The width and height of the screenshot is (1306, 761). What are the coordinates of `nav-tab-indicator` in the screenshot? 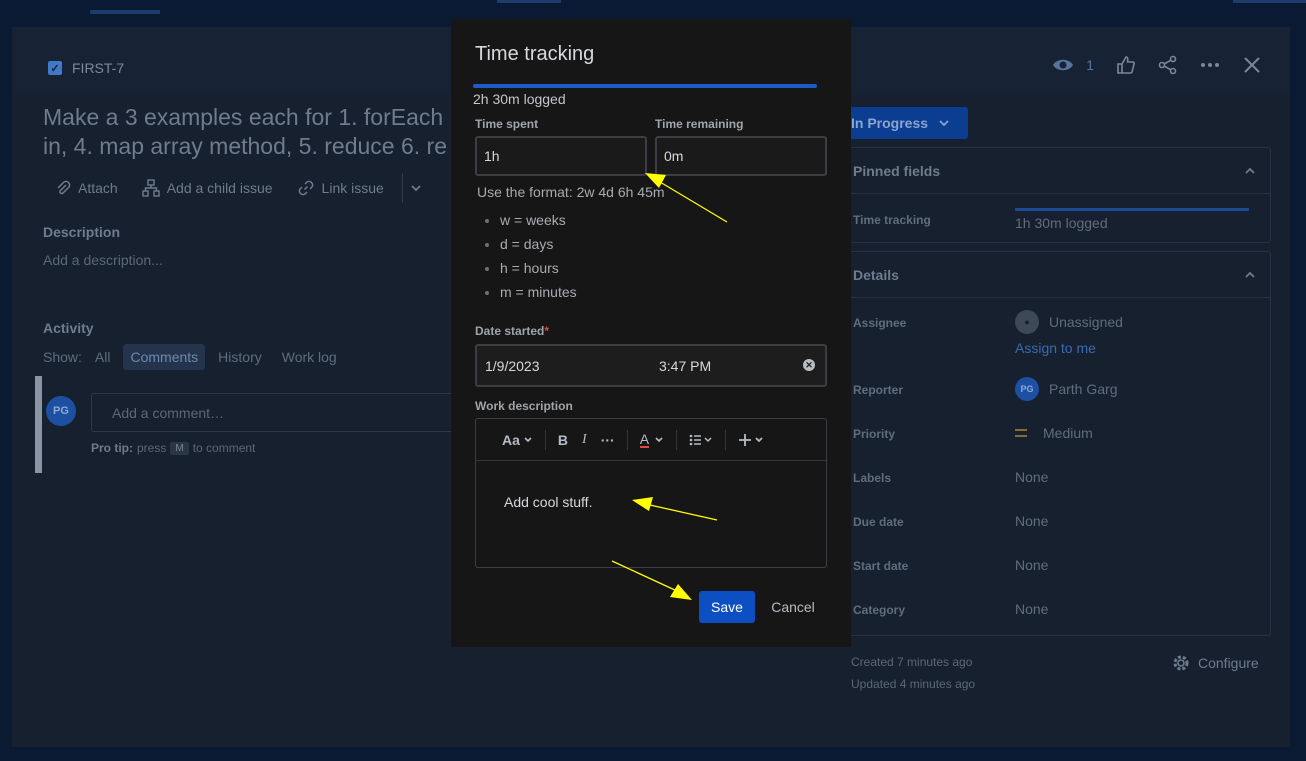 It's located at (125, 12).